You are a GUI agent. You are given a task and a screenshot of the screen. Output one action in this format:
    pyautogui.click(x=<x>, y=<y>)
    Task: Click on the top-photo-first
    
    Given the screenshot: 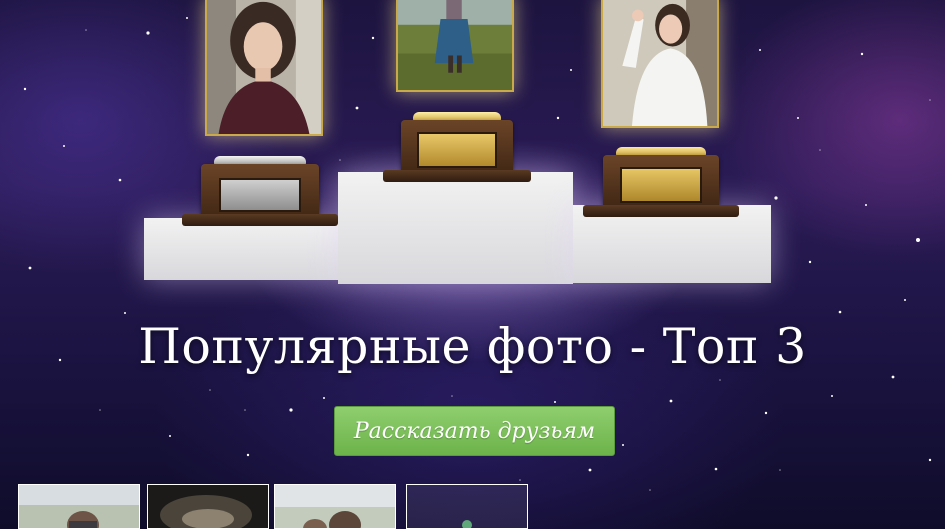 What is the action you would take?
    pyautogui.click(x=455, y=46)
    